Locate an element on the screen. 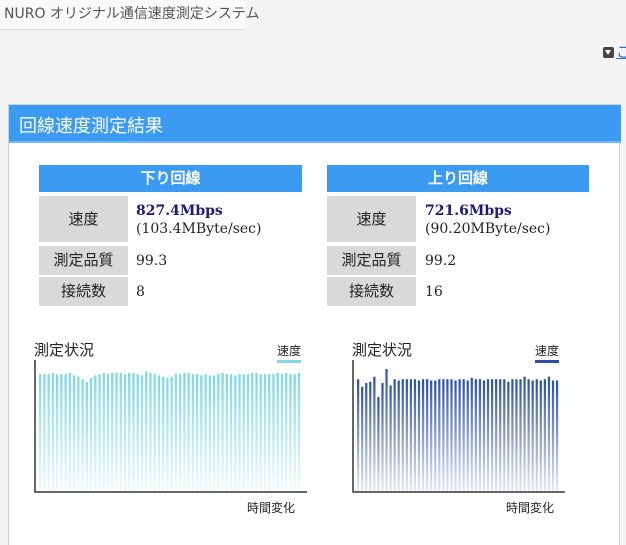 Image resolution: width=626 pixels, height=545 pixels. dropdown-marker-icon is located at coordinates (608, 52).